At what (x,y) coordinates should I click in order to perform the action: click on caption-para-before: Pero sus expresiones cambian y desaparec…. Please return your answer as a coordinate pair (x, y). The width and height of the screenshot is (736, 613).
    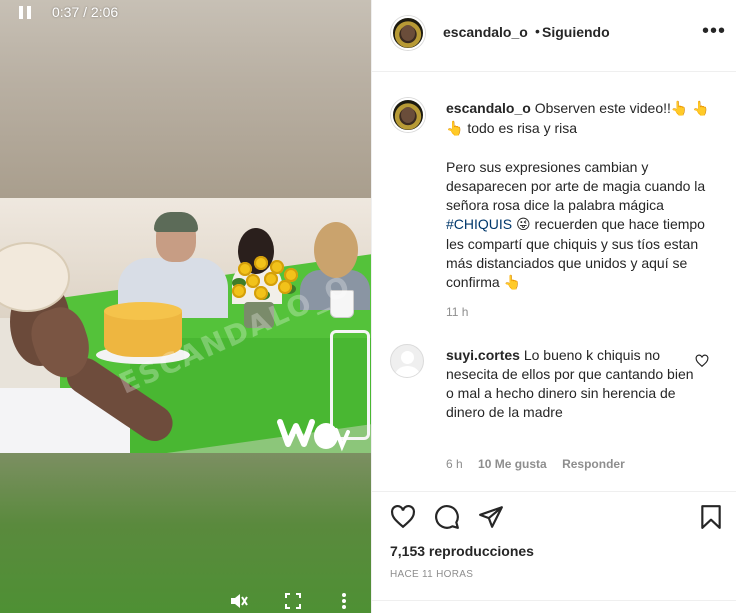
    Looking at the image, I should click on (576, 186).